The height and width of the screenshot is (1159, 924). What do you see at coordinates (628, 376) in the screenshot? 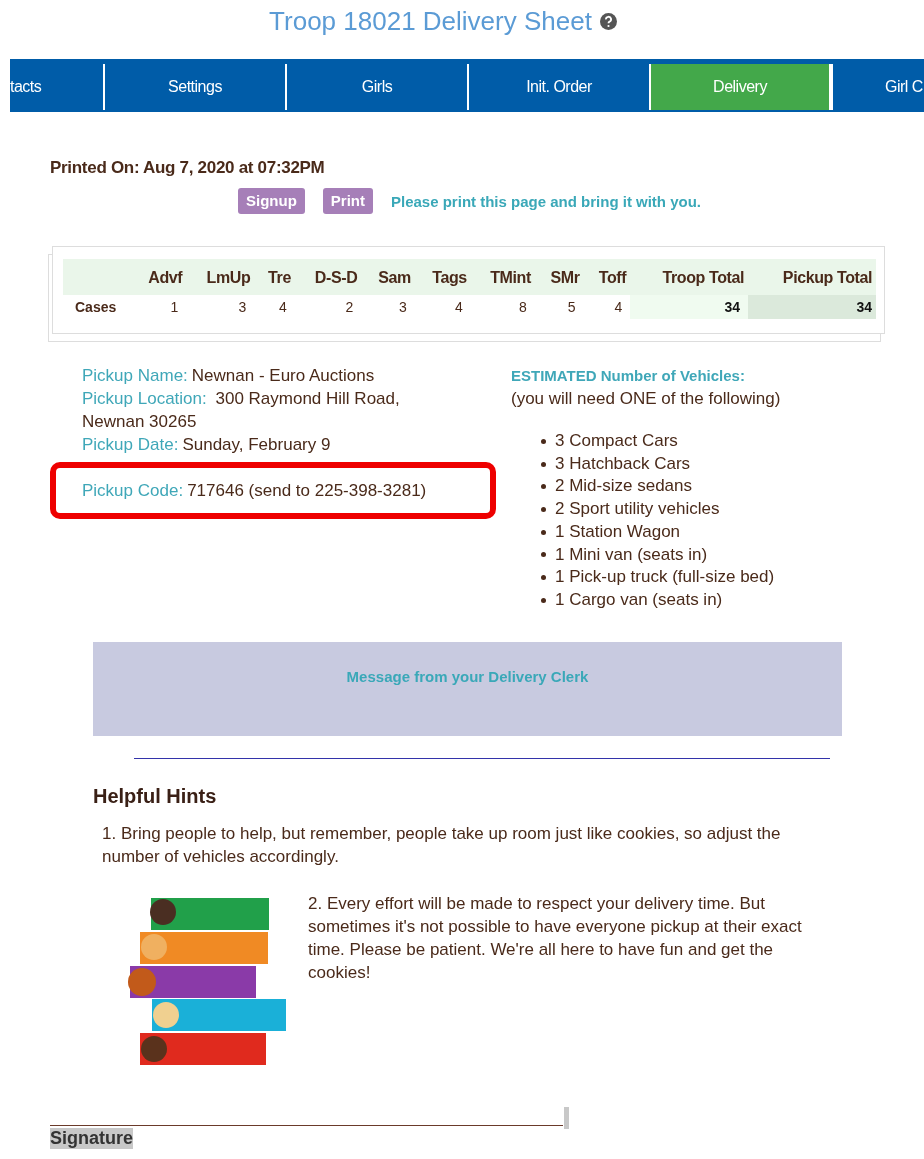
I see `vehicles-heading: ESTIMATED Number of Vehicles:` at bounding box center [628, 376].